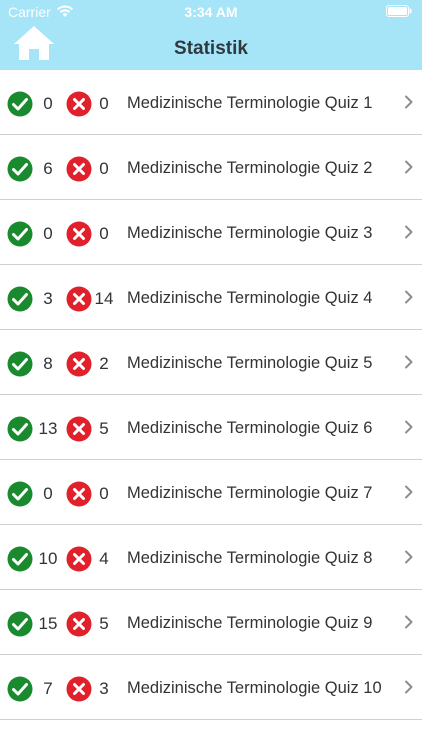 This screenshot has height=750, width=422. I want to click on quiz-title: Medizinische Terminologie Quiz 6, so click(250, 428).